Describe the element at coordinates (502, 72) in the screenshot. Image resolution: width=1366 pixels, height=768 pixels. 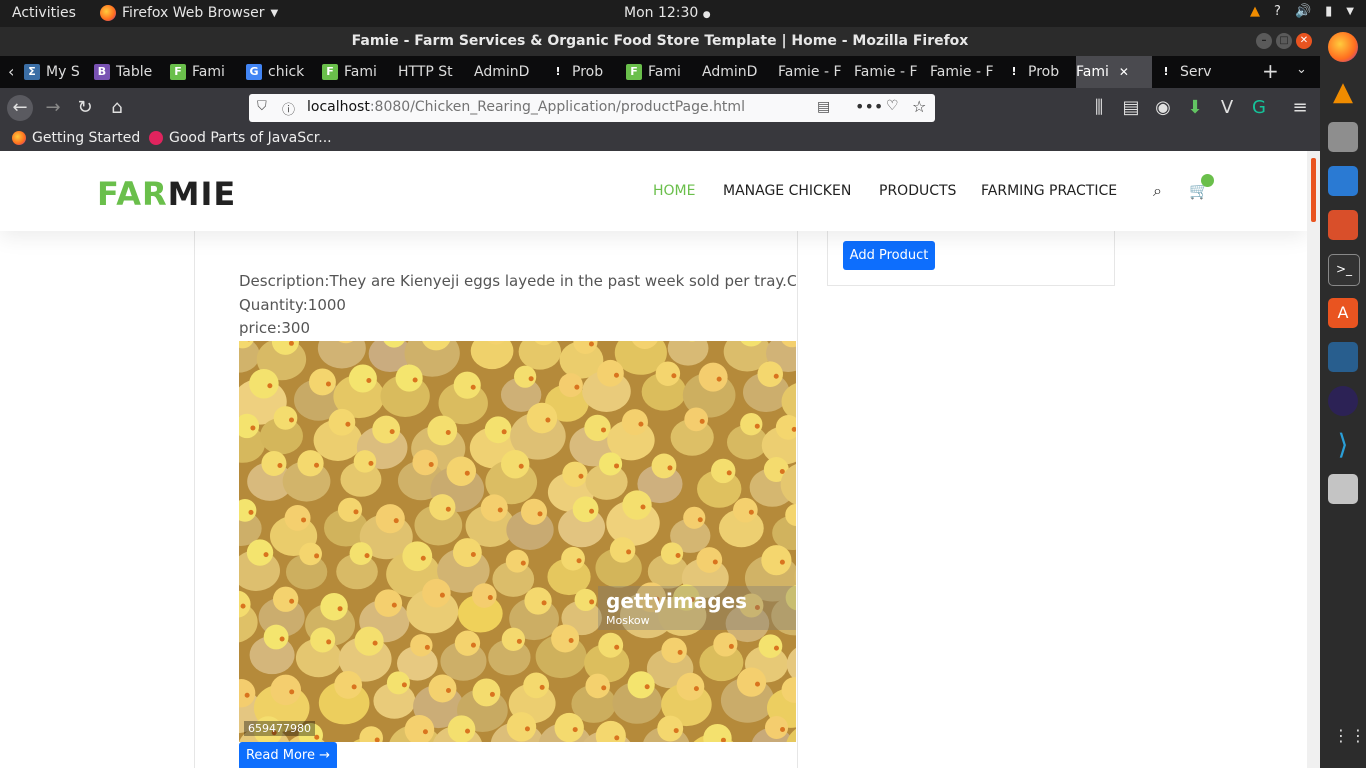
I see `tab-label: AdminD` at that location.